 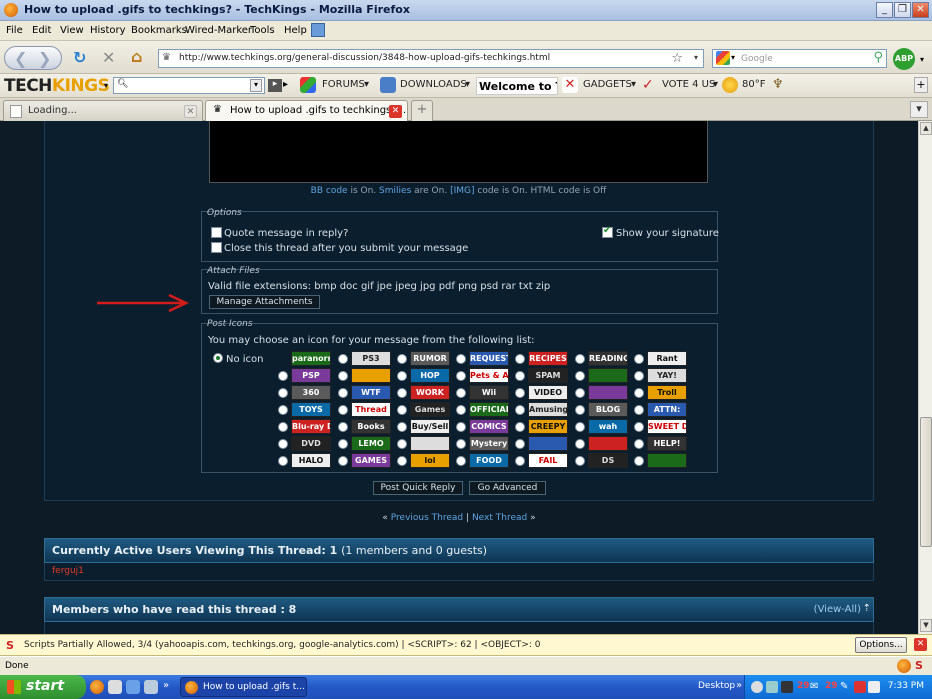 What do you see at coordinates (919, 665) in the screenshot?
I see `status-noscript-icon: S` at bounding box center [919, 665].